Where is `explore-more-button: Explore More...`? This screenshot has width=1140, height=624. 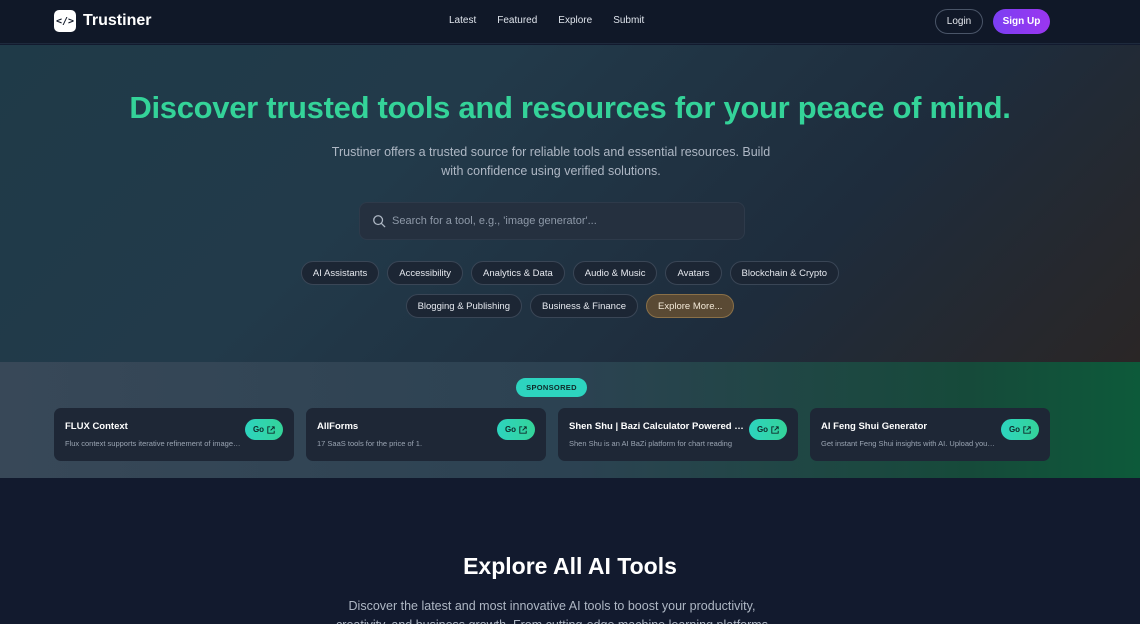 explore-more-button: Explore More... is located at coordinates (690, 306).